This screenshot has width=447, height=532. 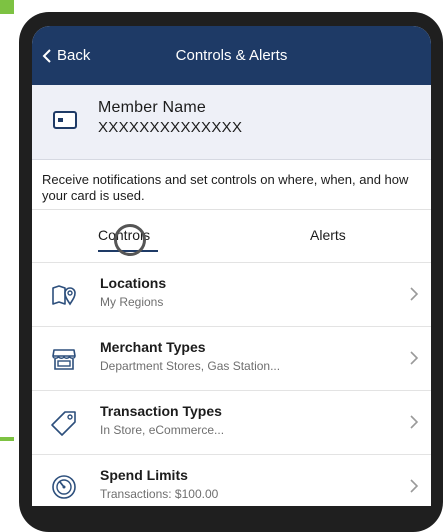 I want to click on gauge-icon, so click(x=64, y=487).